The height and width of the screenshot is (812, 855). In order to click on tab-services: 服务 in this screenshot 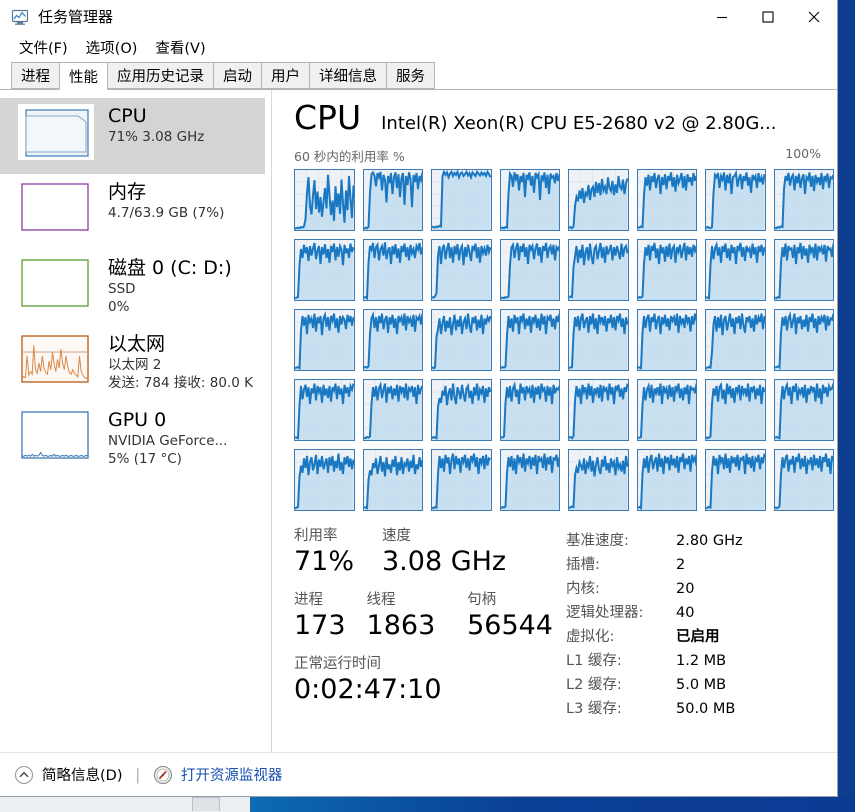, I will do `click(410, 75)`.